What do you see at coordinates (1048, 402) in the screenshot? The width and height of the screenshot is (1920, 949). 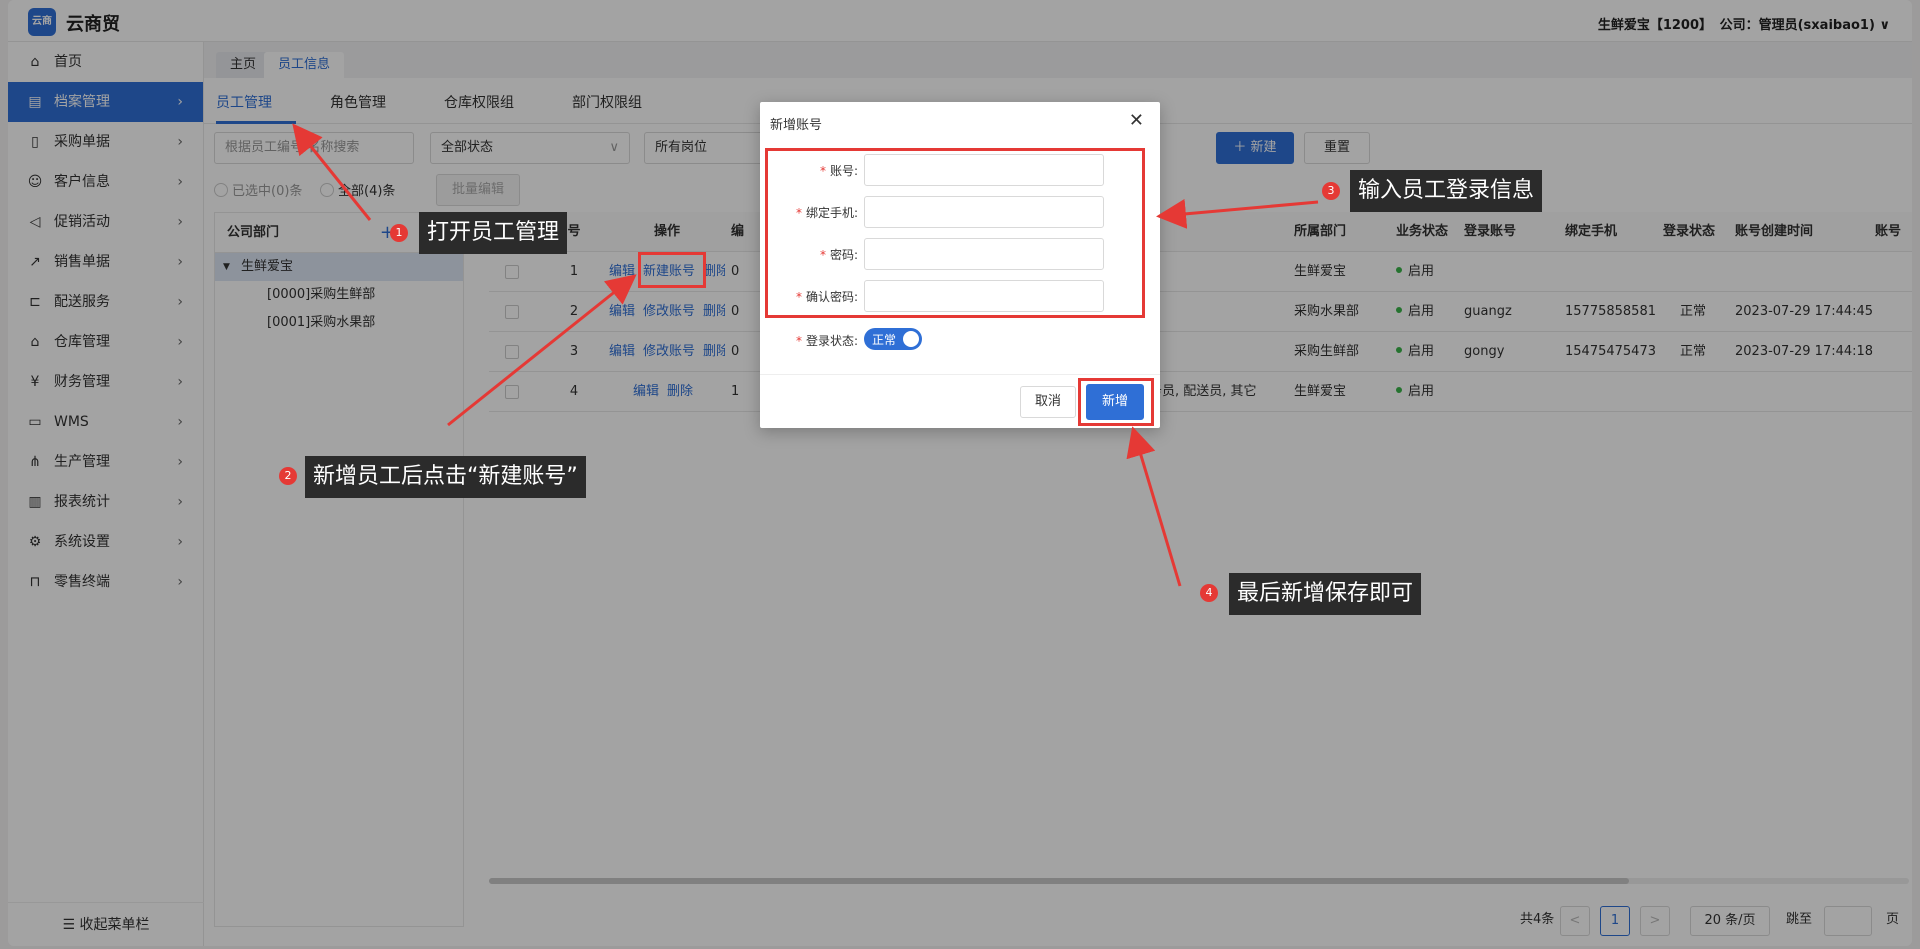 I see `cancel-button: 取消` at bounding box center [1048, 402].